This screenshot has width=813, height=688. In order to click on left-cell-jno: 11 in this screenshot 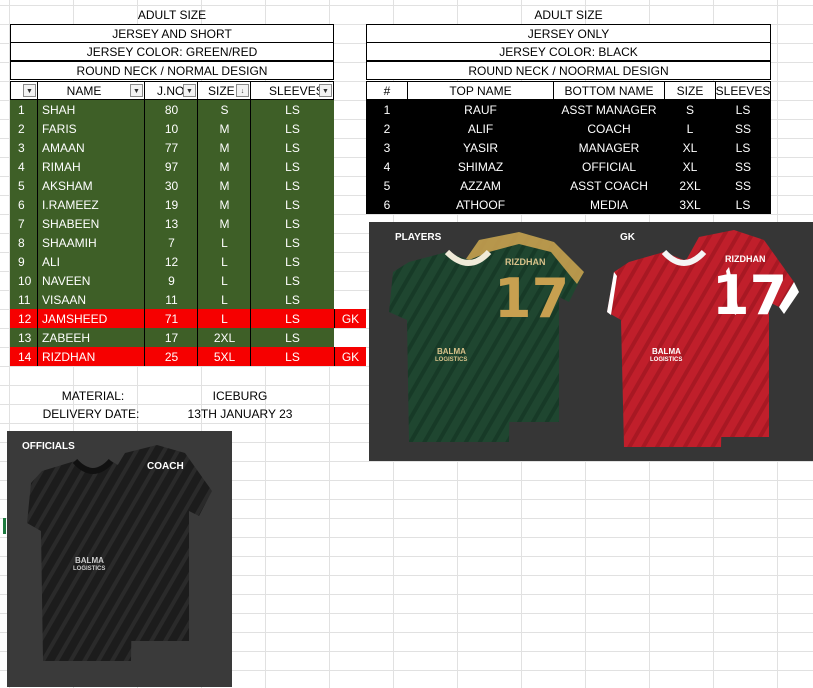, I will do `click(171, 299)`.